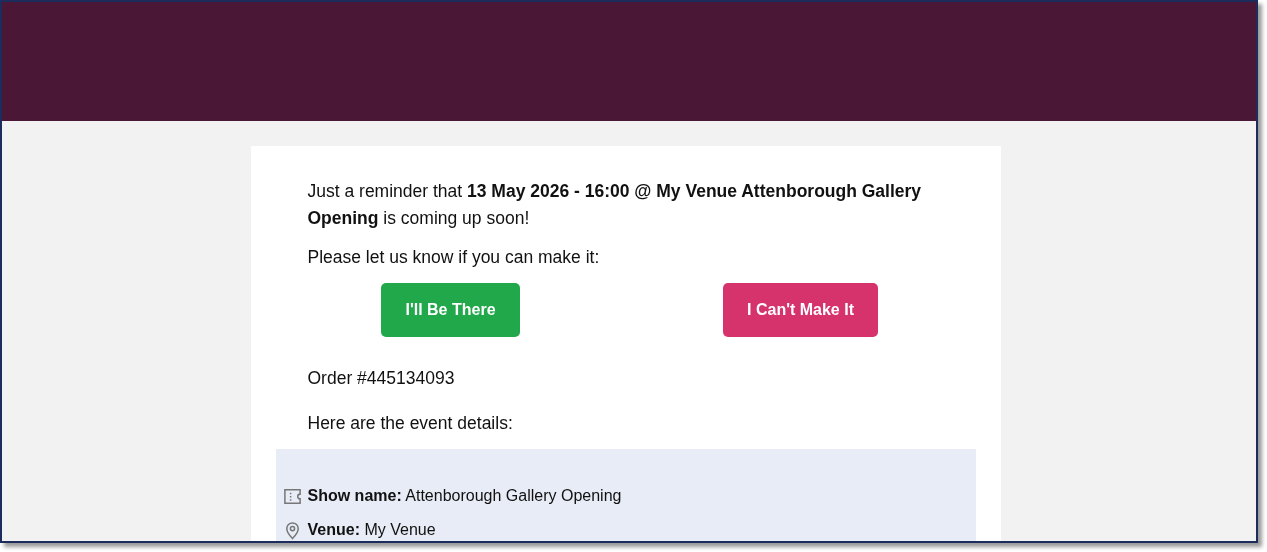 This screenshot has height=552, width=1267. I want to click on accept-button: I'll Be There, so click(450, 310).